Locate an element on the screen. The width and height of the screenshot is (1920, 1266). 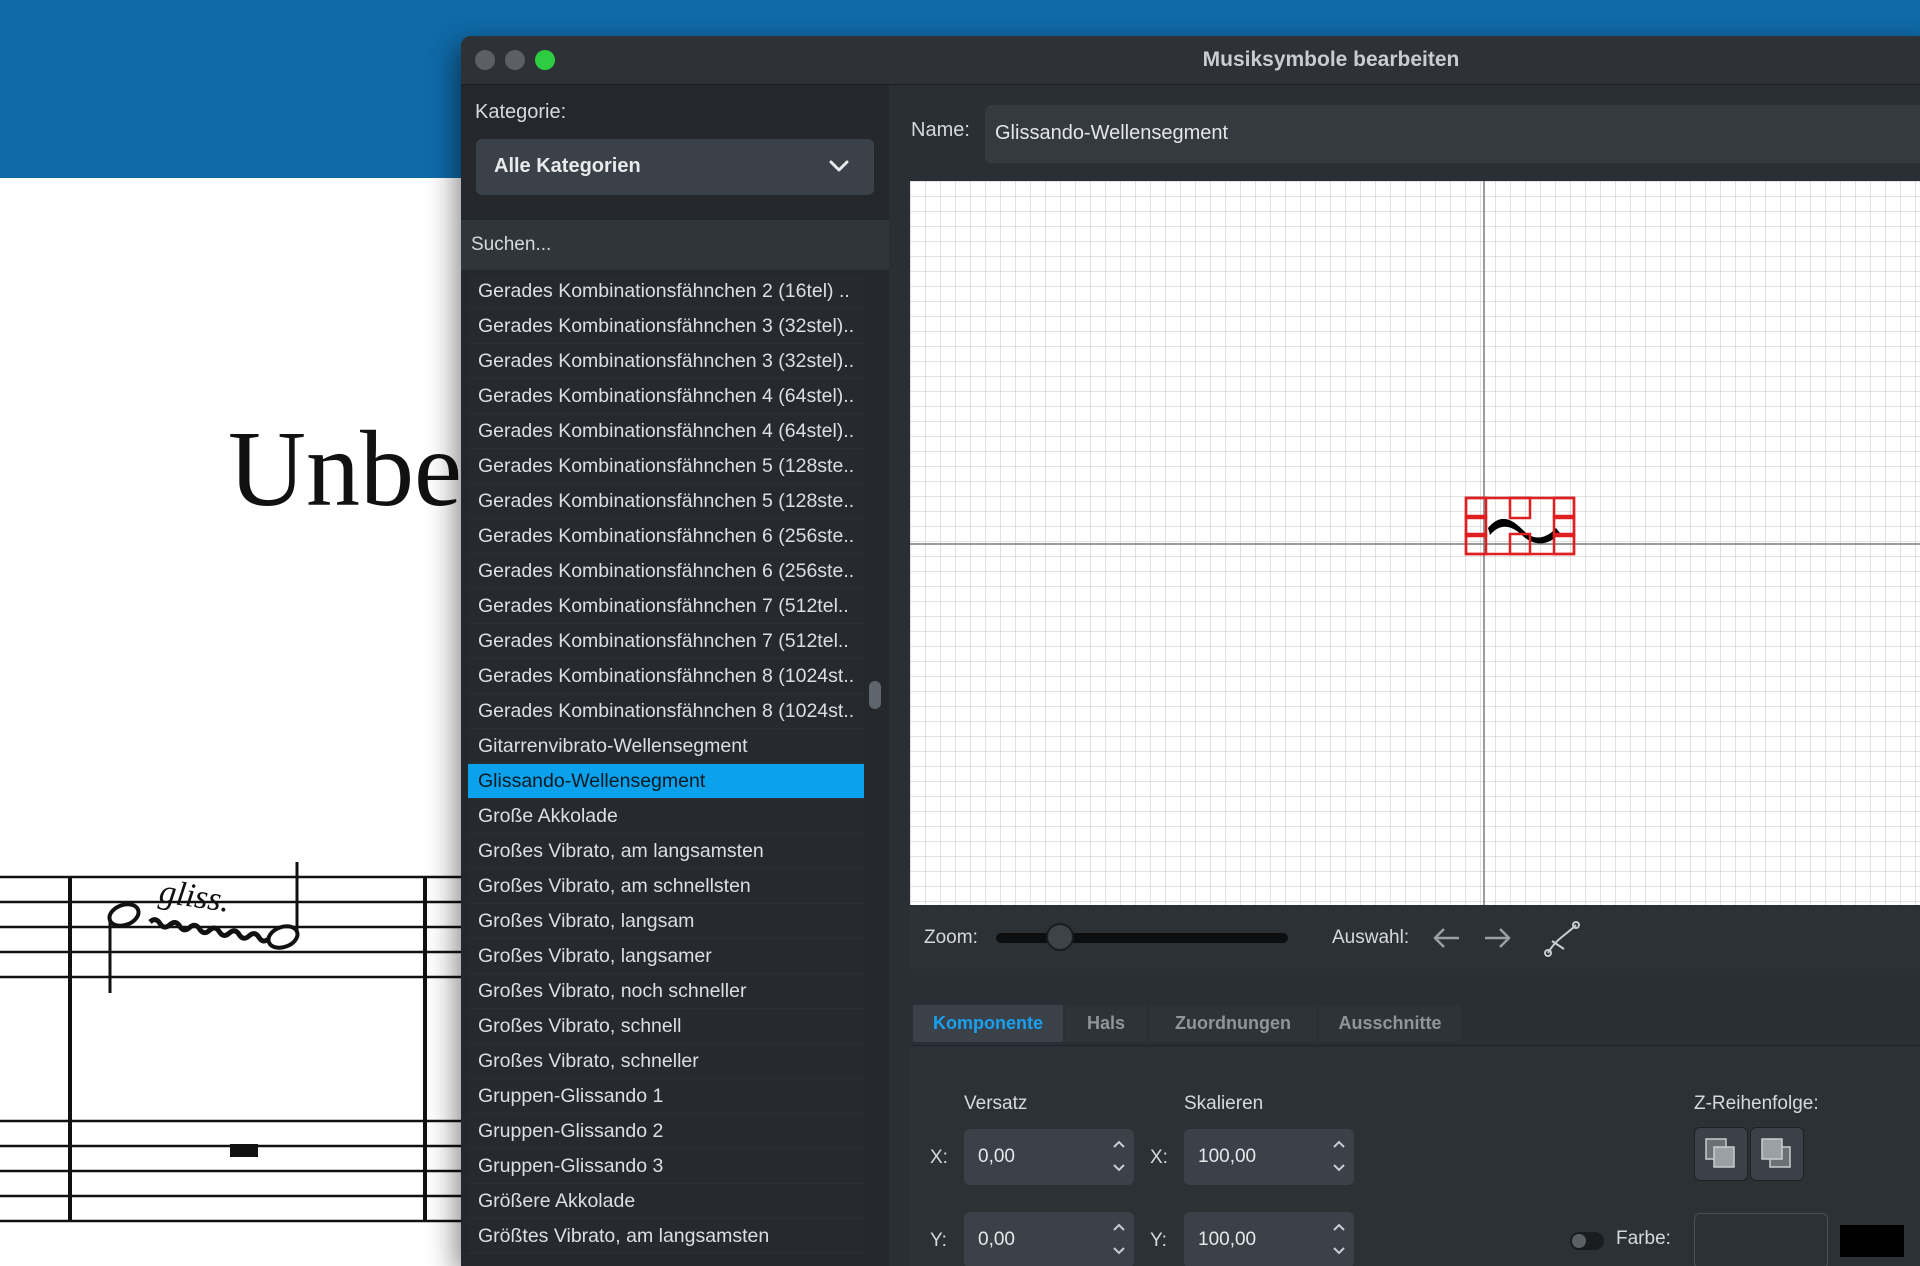
list-item: Großes Vibrato, schneller is located at coordinates (666, 1061).